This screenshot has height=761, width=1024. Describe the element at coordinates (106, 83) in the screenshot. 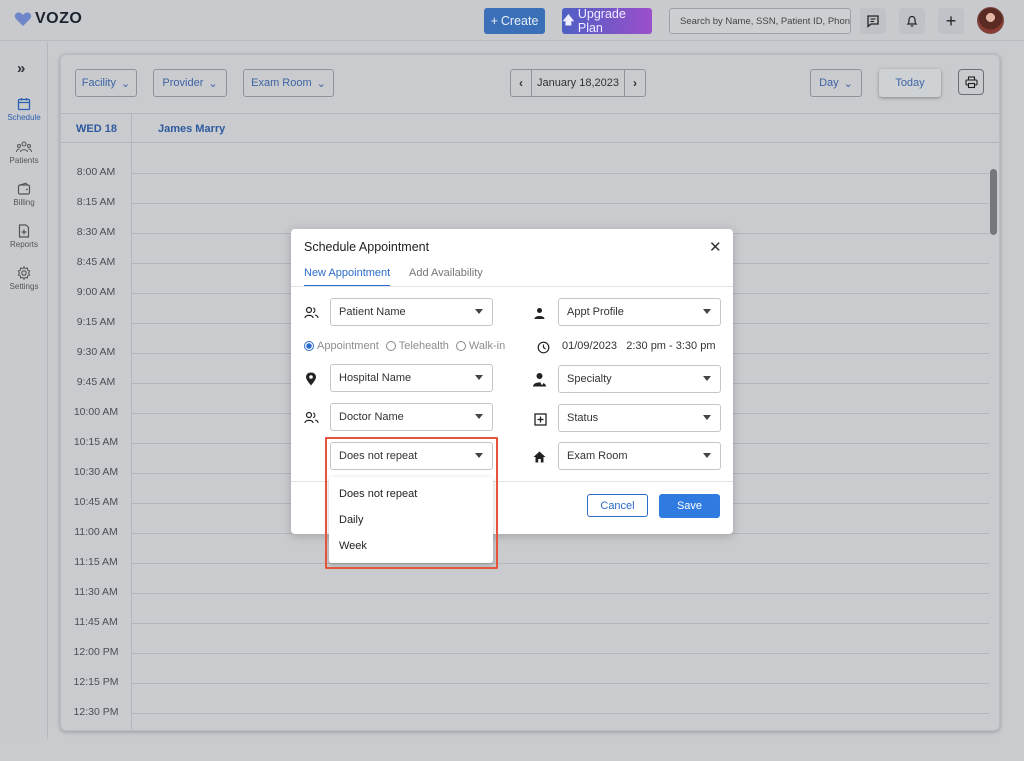

I see `facility-filter: Facility ⌄` at that location.